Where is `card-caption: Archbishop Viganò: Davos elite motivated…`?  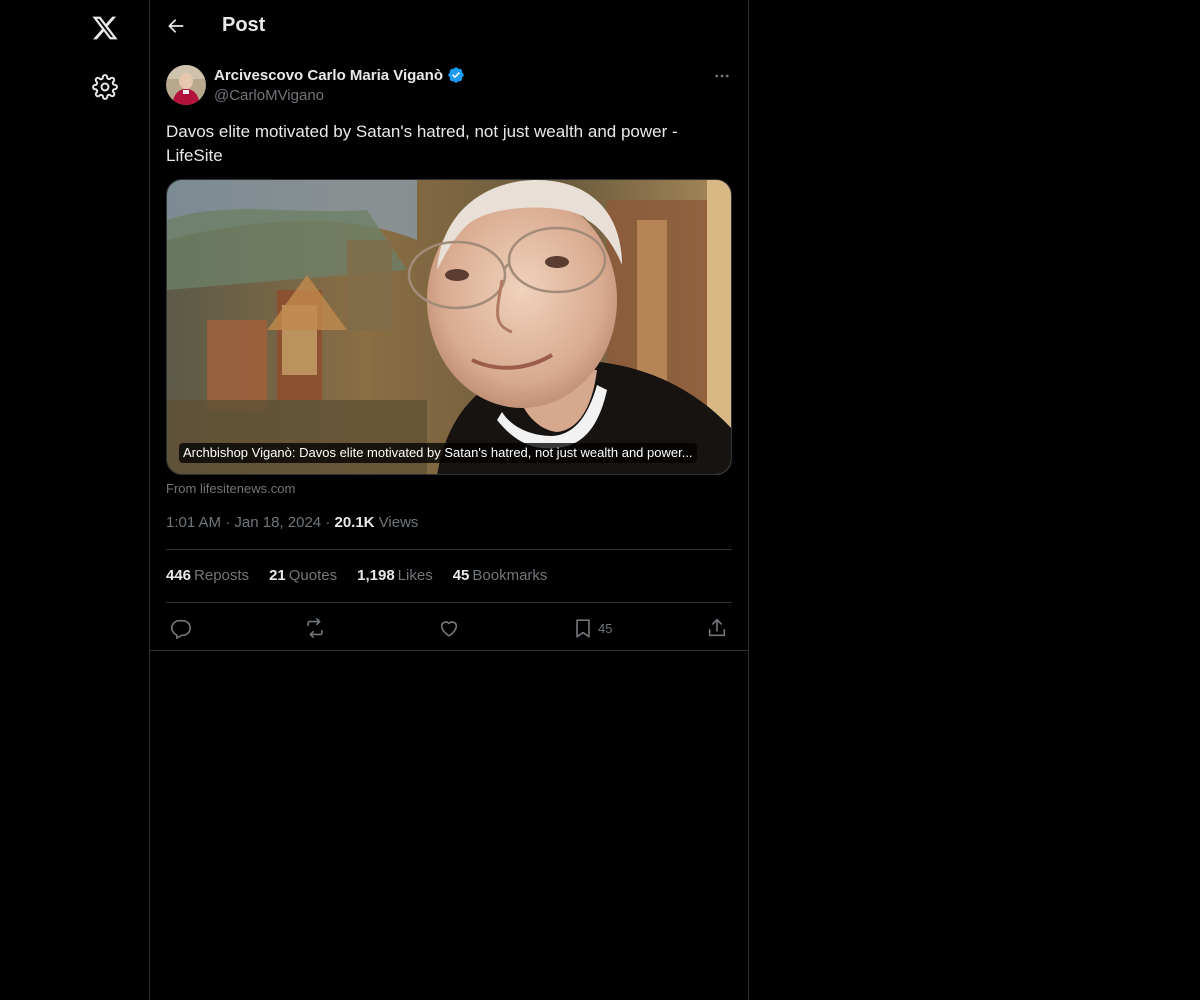 card-caption: Archbishop Viganò: Davos elite motivated… is located at coordinates (438, 453).